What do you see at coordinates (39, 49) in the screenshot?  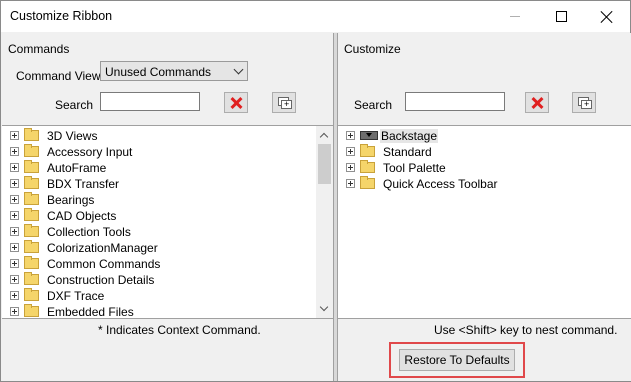 I see `commands-section-label: Commands` at bounding box center [39, 49].